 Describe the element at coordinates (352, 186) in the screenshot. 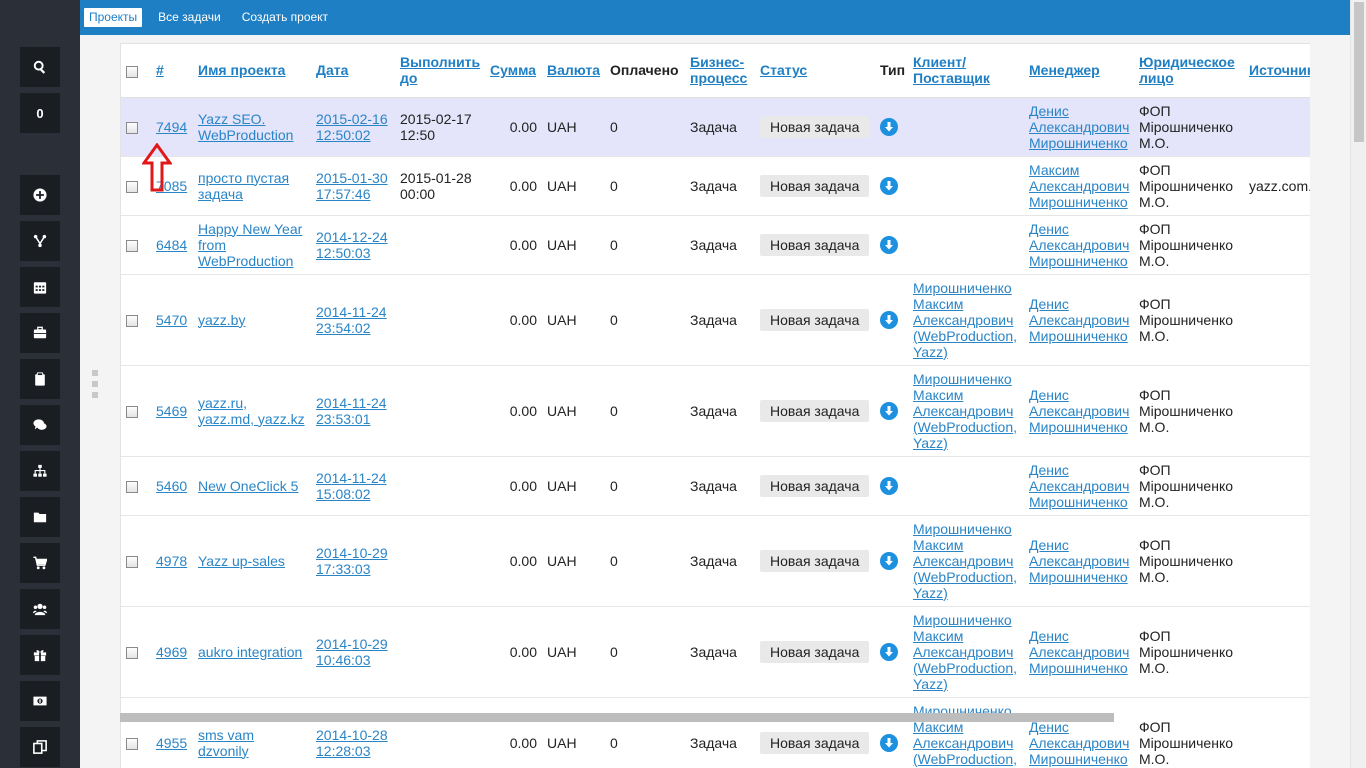

I see `project-date-link: 2015-01-30 17:57:46` at that location.